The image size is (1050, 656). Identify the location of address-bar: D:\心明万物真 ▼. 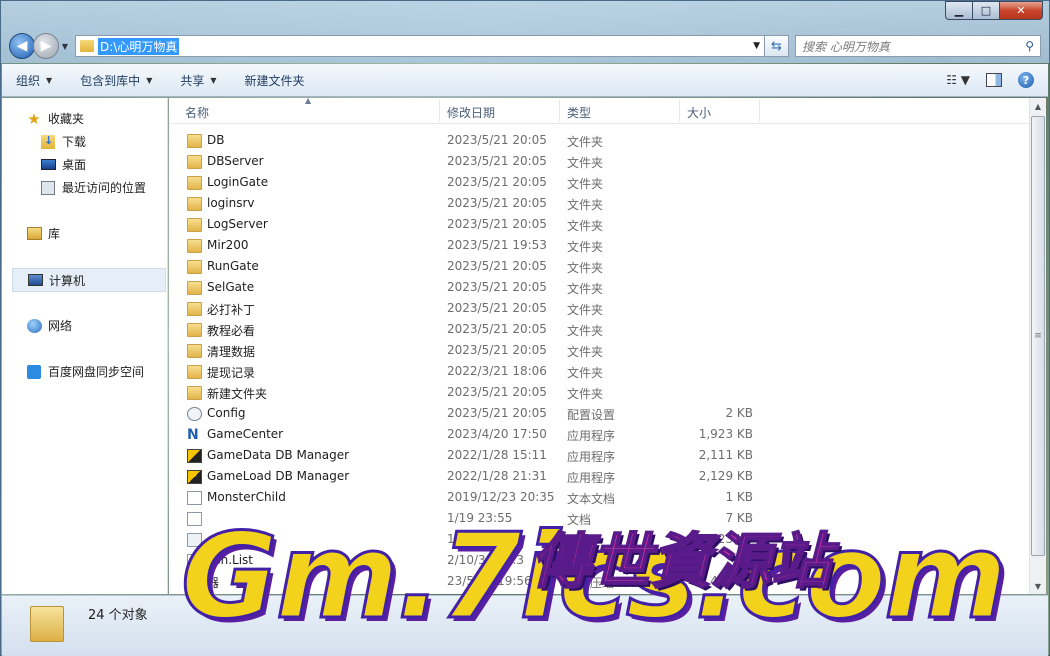
(420, 46).